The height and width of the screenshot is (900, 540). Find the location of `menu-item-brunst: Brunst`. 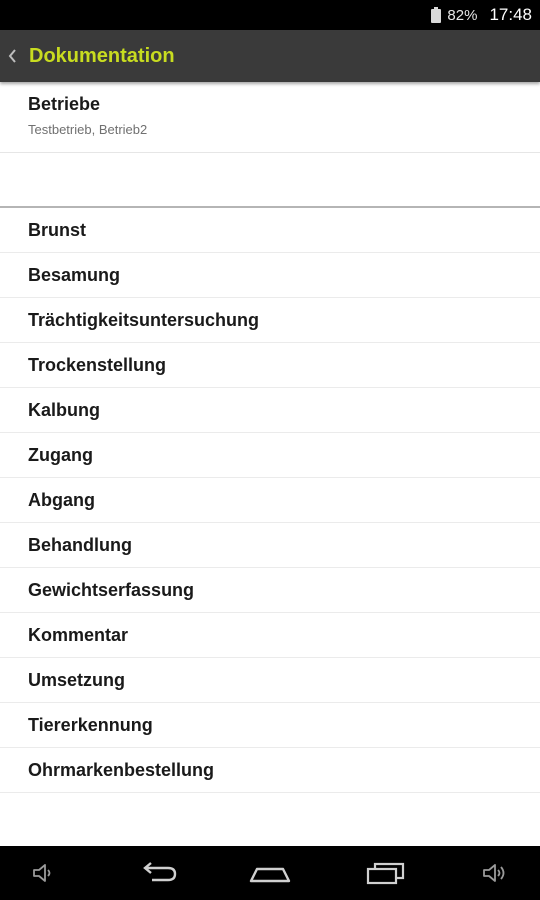

menu-item-brunst: Brunst is located at coordinates (270, 230).